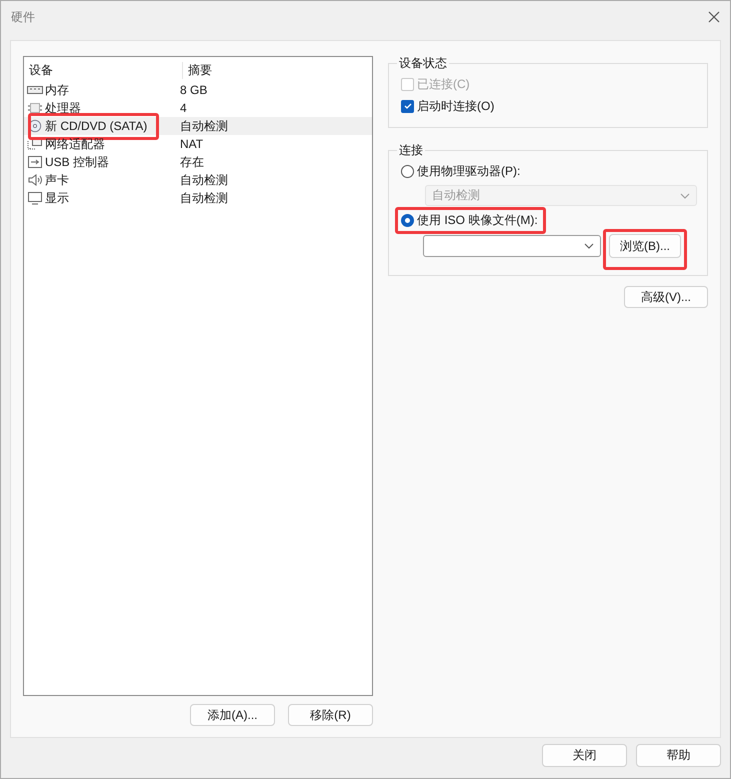 The image size is (731, 779). Describe the element at coordinates (411, 150) in the screenshot. I see `group-title: 连接` at that location.